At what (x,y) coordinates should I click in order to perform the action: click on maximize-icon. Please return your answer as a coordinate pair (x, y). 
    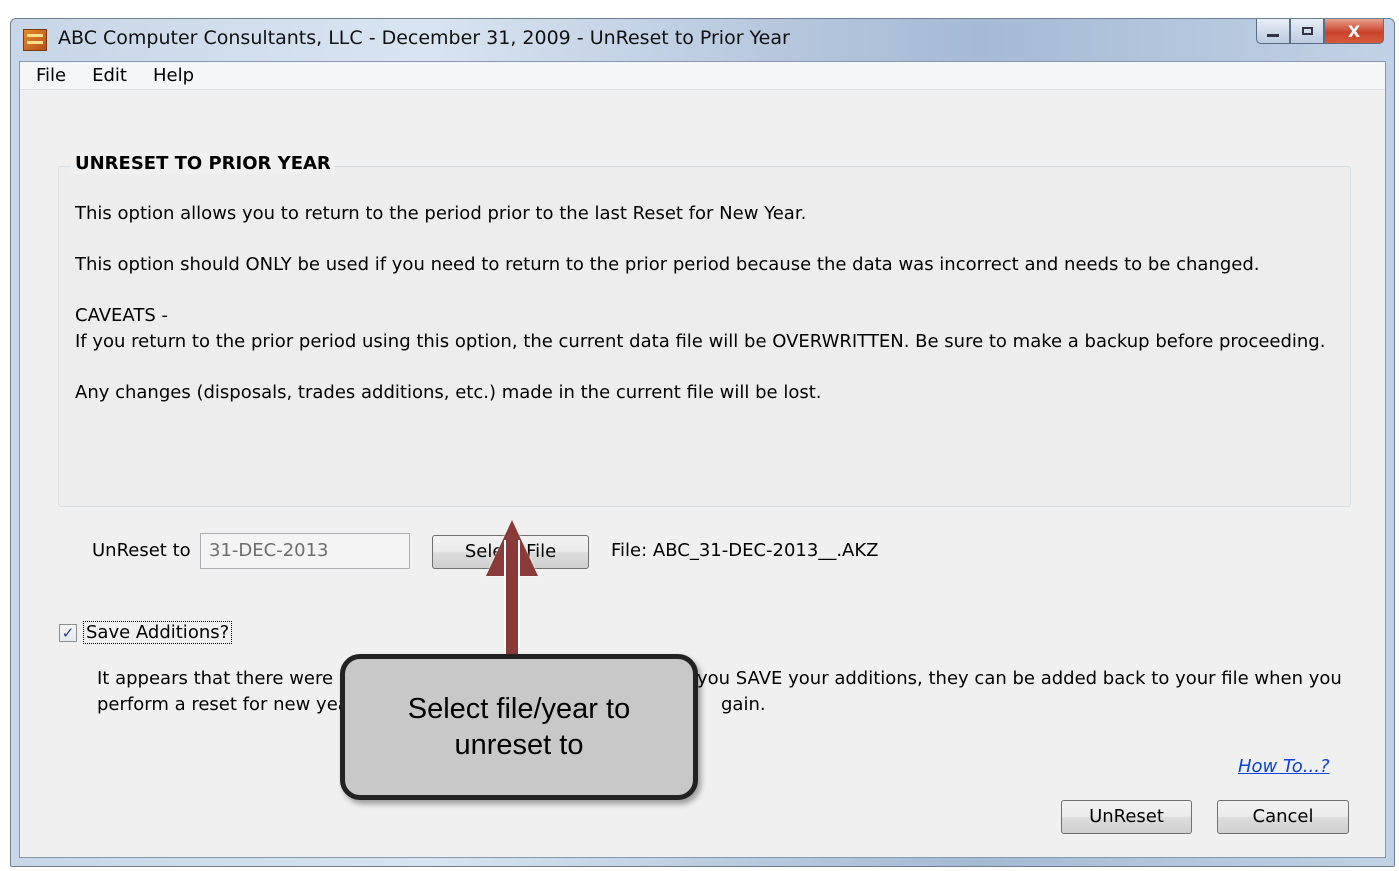
    Looking at the image, I should click on (1307, 31).